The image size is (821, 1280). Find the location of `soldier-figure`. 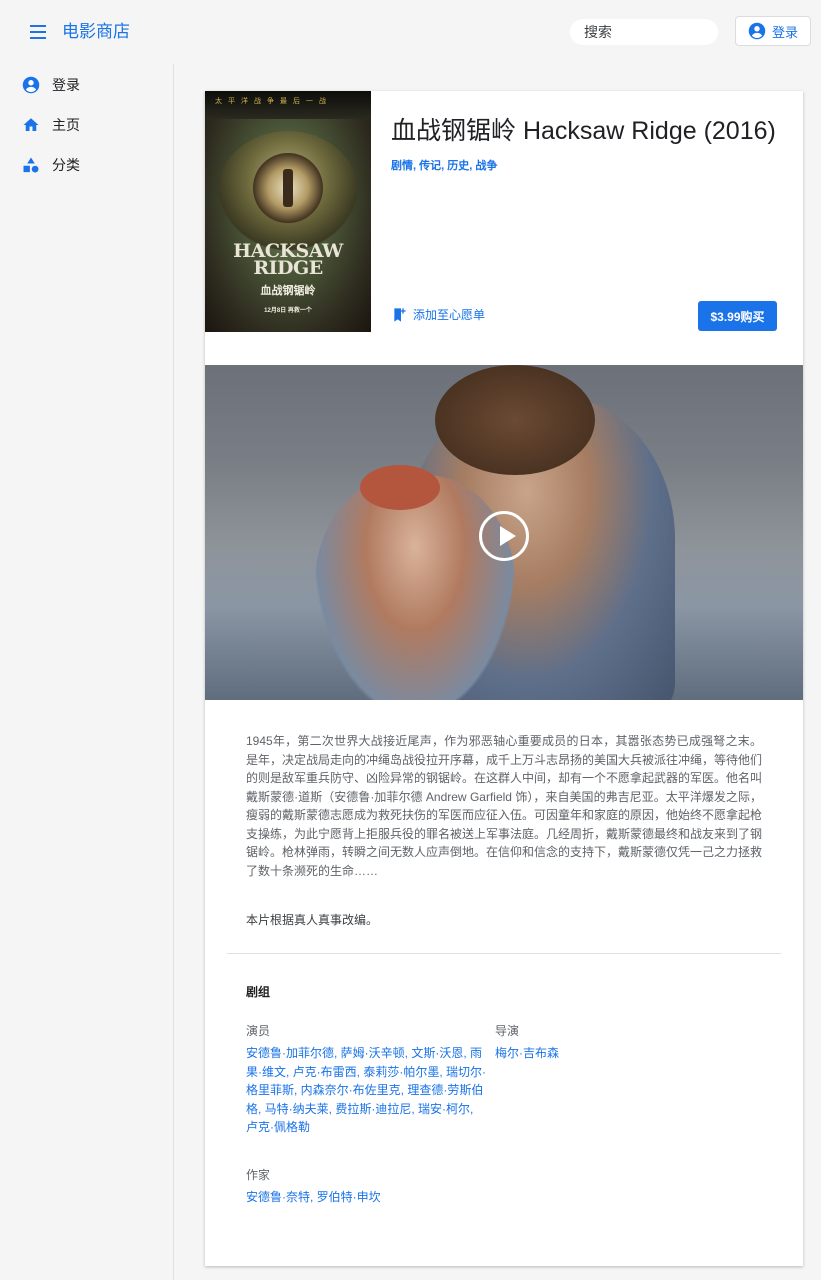

soldier-figure is located at coordinates (288, 188).